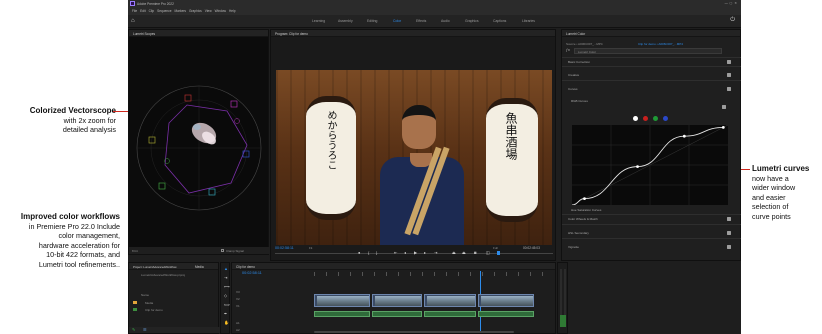 Image resolution: width=822 pixels, height=334 pixels. What do you see at coordinates (583, 219) in the screenshot?
I see `section-color-wheels: Color Wheels & Match` at bounding box center [583, 219].